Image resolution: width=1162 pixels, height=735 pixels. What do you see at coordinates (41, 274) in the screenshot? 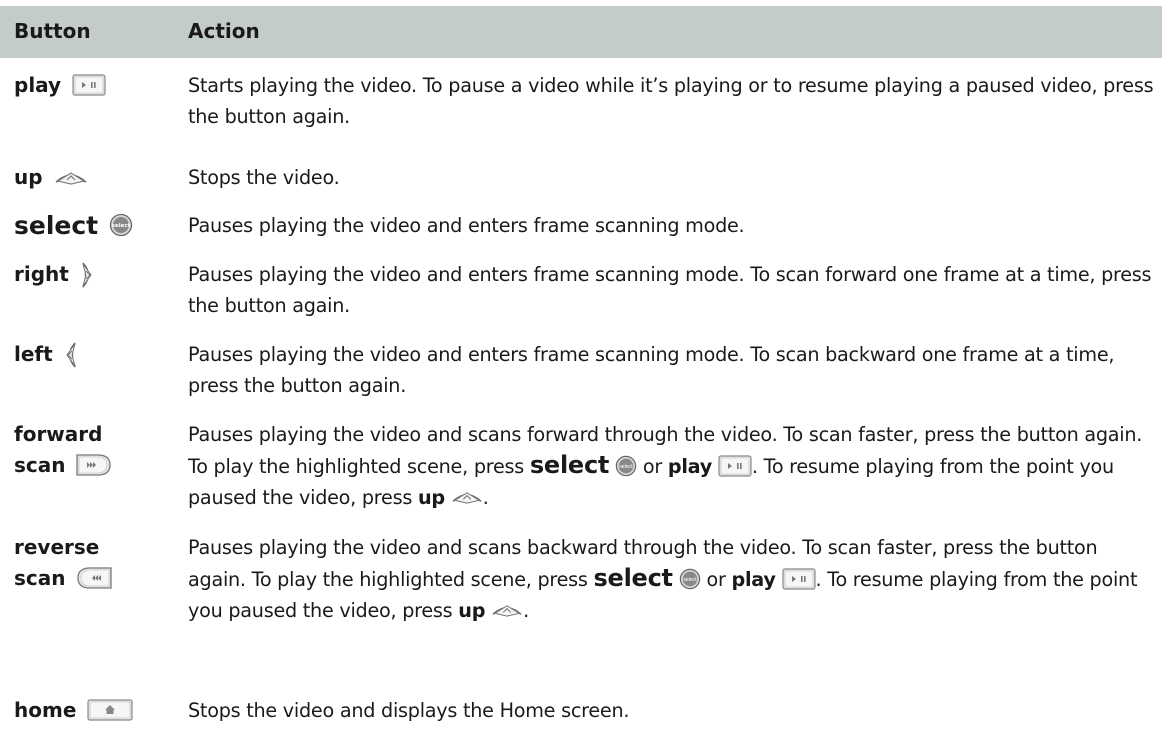
I see `button-name: right` at bounding box center [41, 274].